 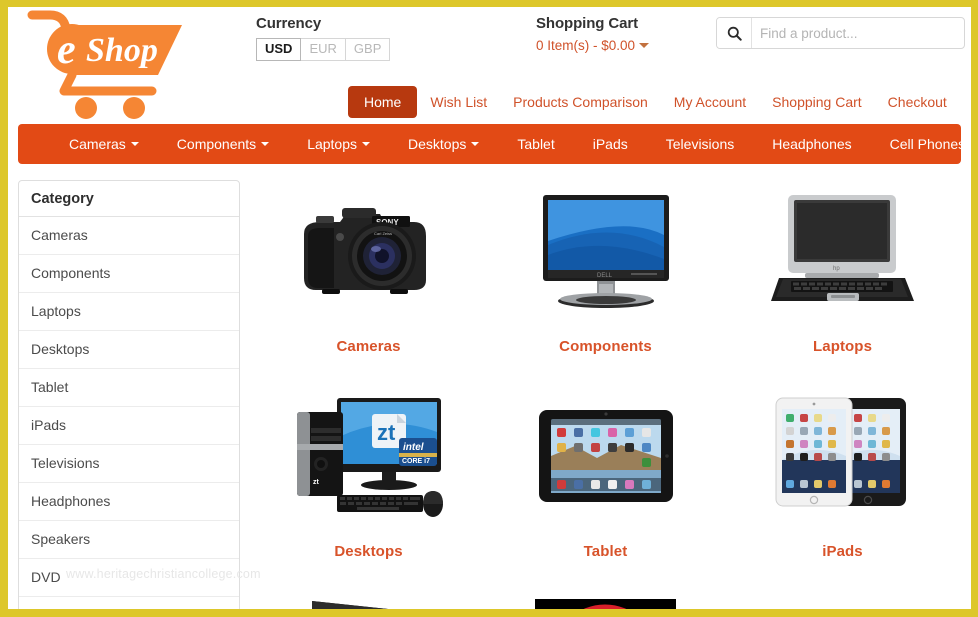 What do you see at coordinates (97, 144) in the screenshot?
I see `nav-item-label: Cameras` at bounding box center [97, 144].